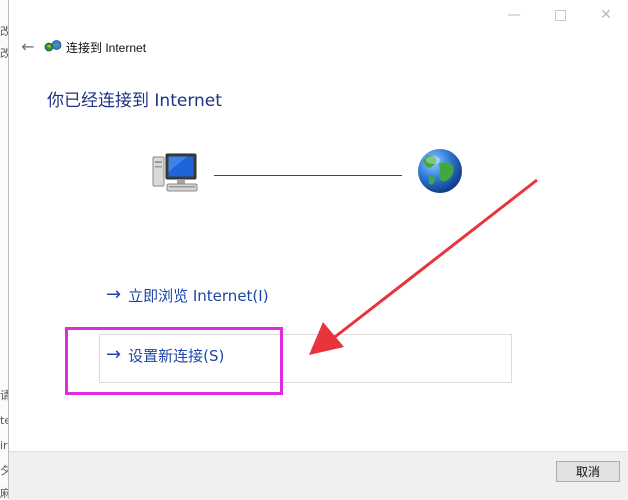  Describe the element at coordinates (423, 266) in the screenshot. I see `annotation-arrow` at that location.